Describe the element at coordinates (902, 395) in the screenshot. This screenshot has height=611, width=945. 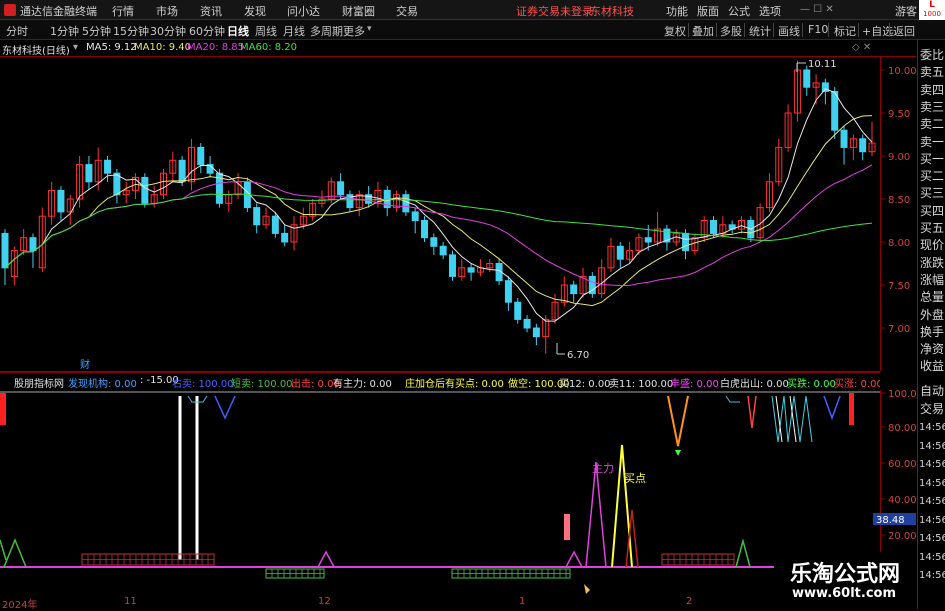
I see `indicator-tick: 100.0` at that location.